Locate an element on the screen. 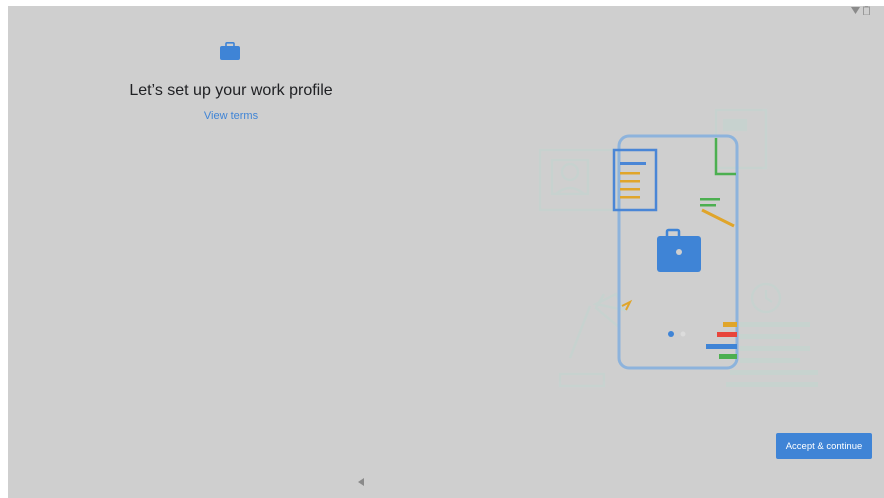  page-title: Let’s set up your work profile is located at coordinates (231, 90).